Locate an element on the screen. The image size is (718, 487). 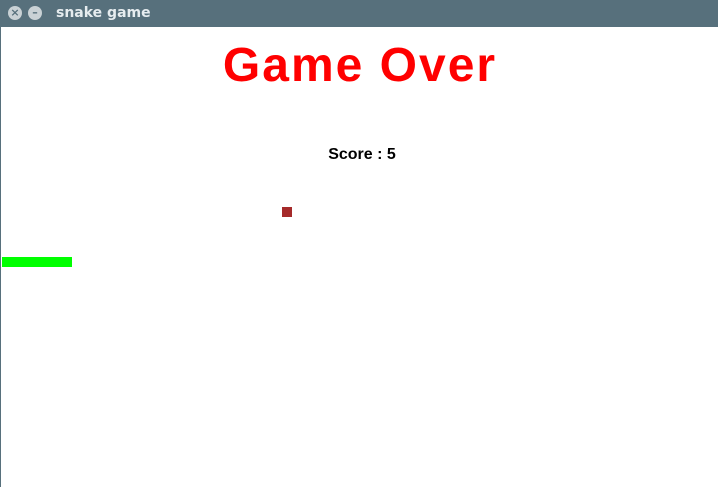
food-item is located at coordinates (287, 212).